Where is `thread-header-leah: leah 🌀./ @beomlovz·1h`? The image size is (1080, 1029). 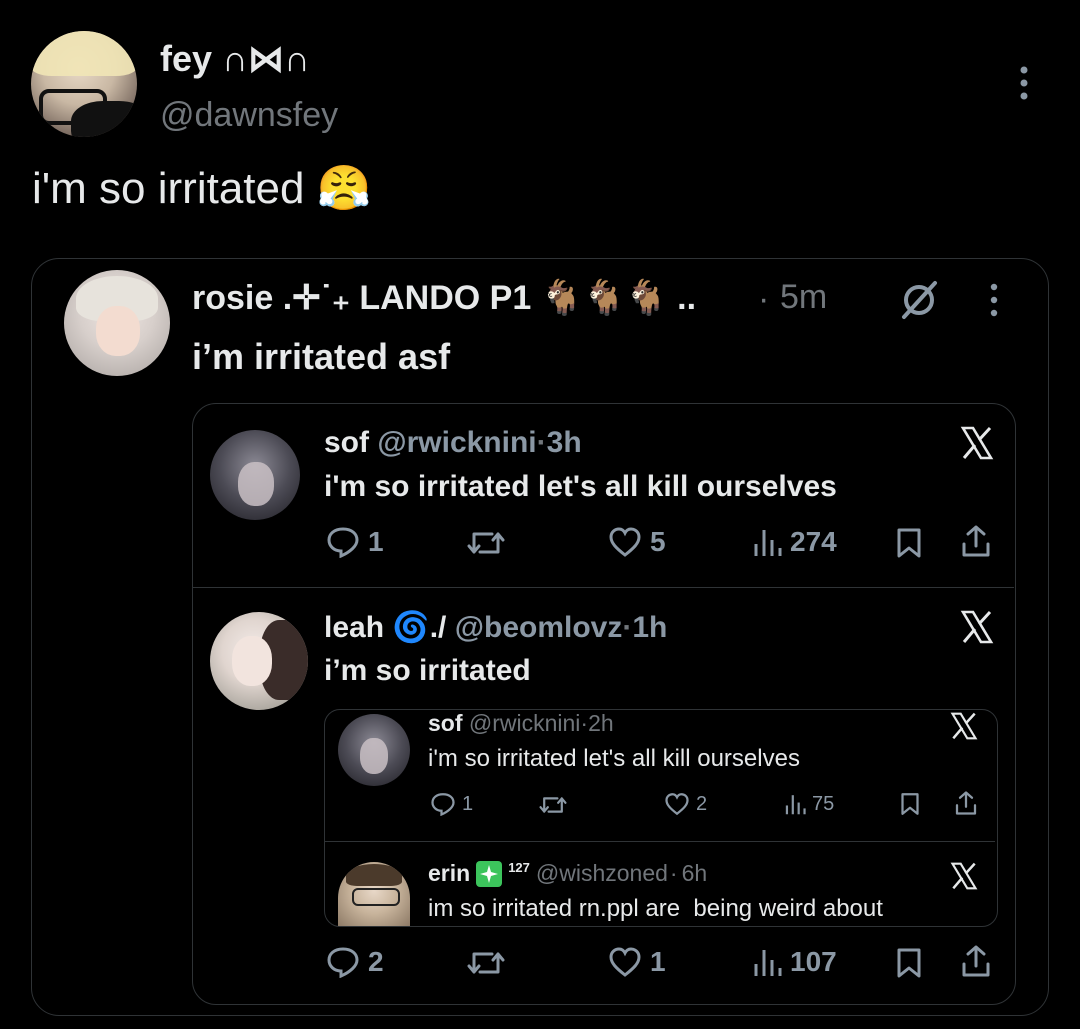 thread-header-leah: leah 🌀./ @beomlovz·1h is located at coordinates (495, 627).